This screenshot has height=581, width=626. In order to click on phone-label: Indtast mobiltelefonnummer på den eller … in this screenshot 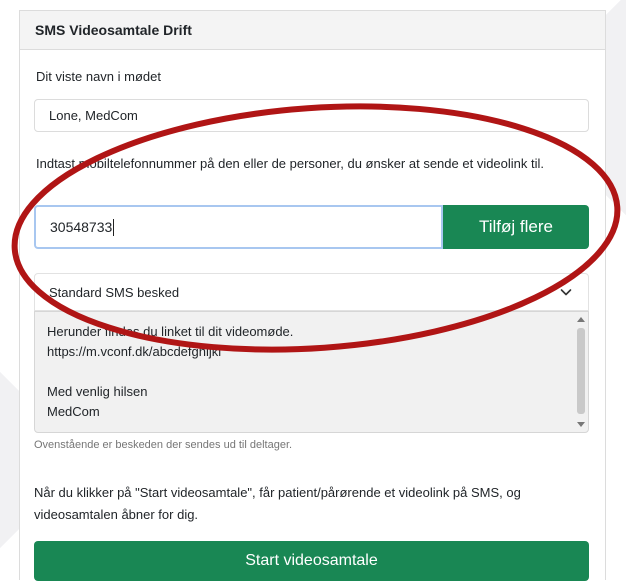, I will do `click(290, 163)`.